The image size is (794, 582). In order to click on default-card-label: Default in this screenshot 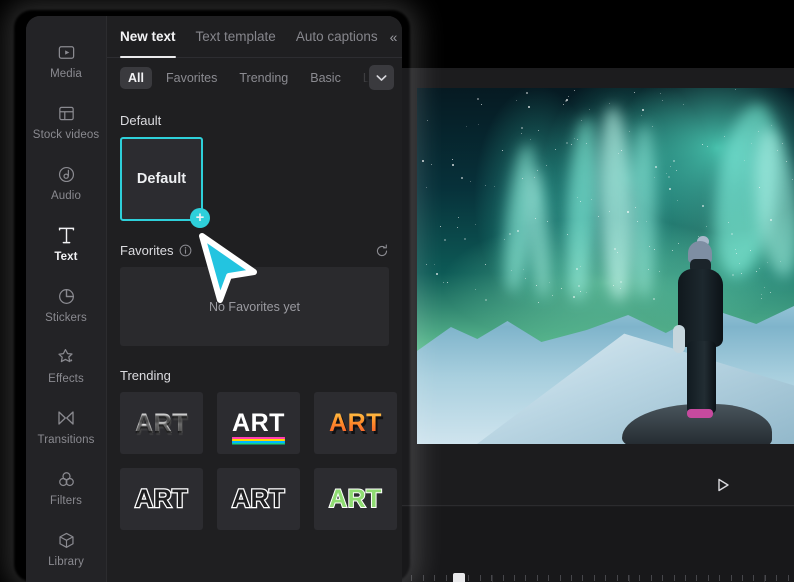, I will do `click(161, 179)`.